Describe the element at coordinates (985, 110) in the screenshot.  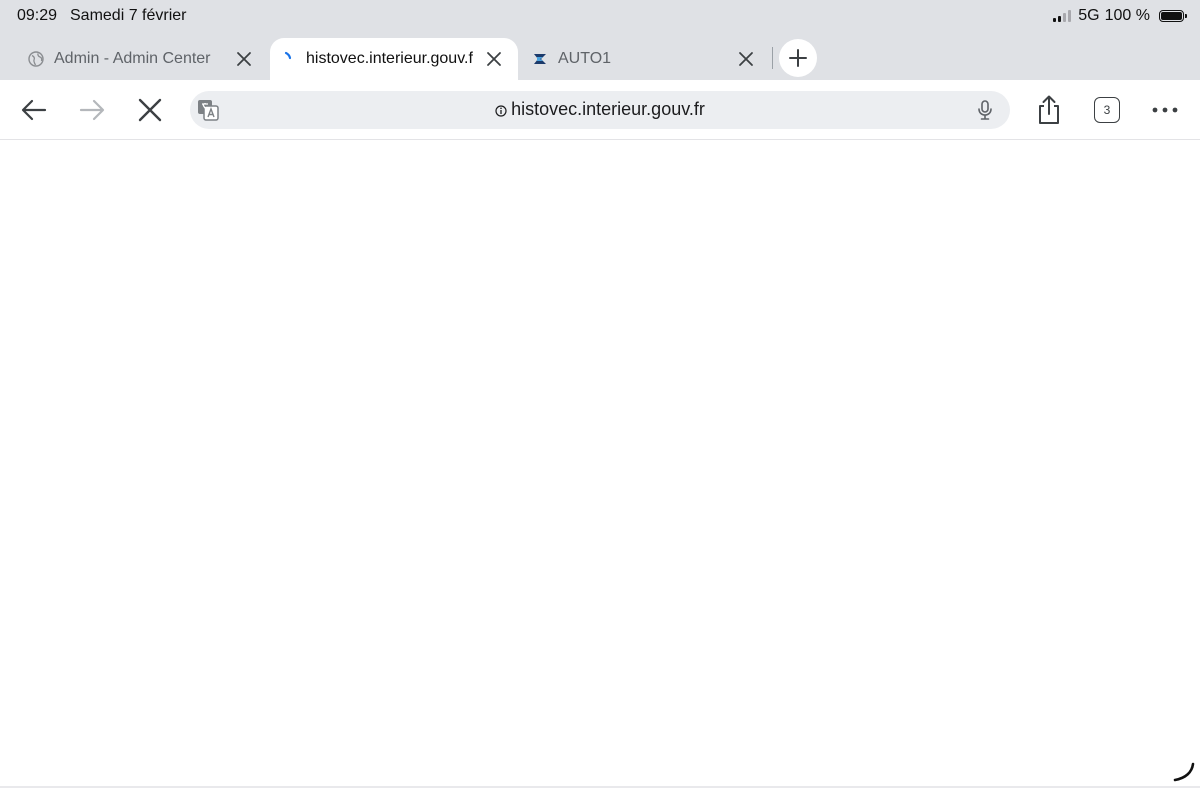
I see `microphone-icon` at that location.